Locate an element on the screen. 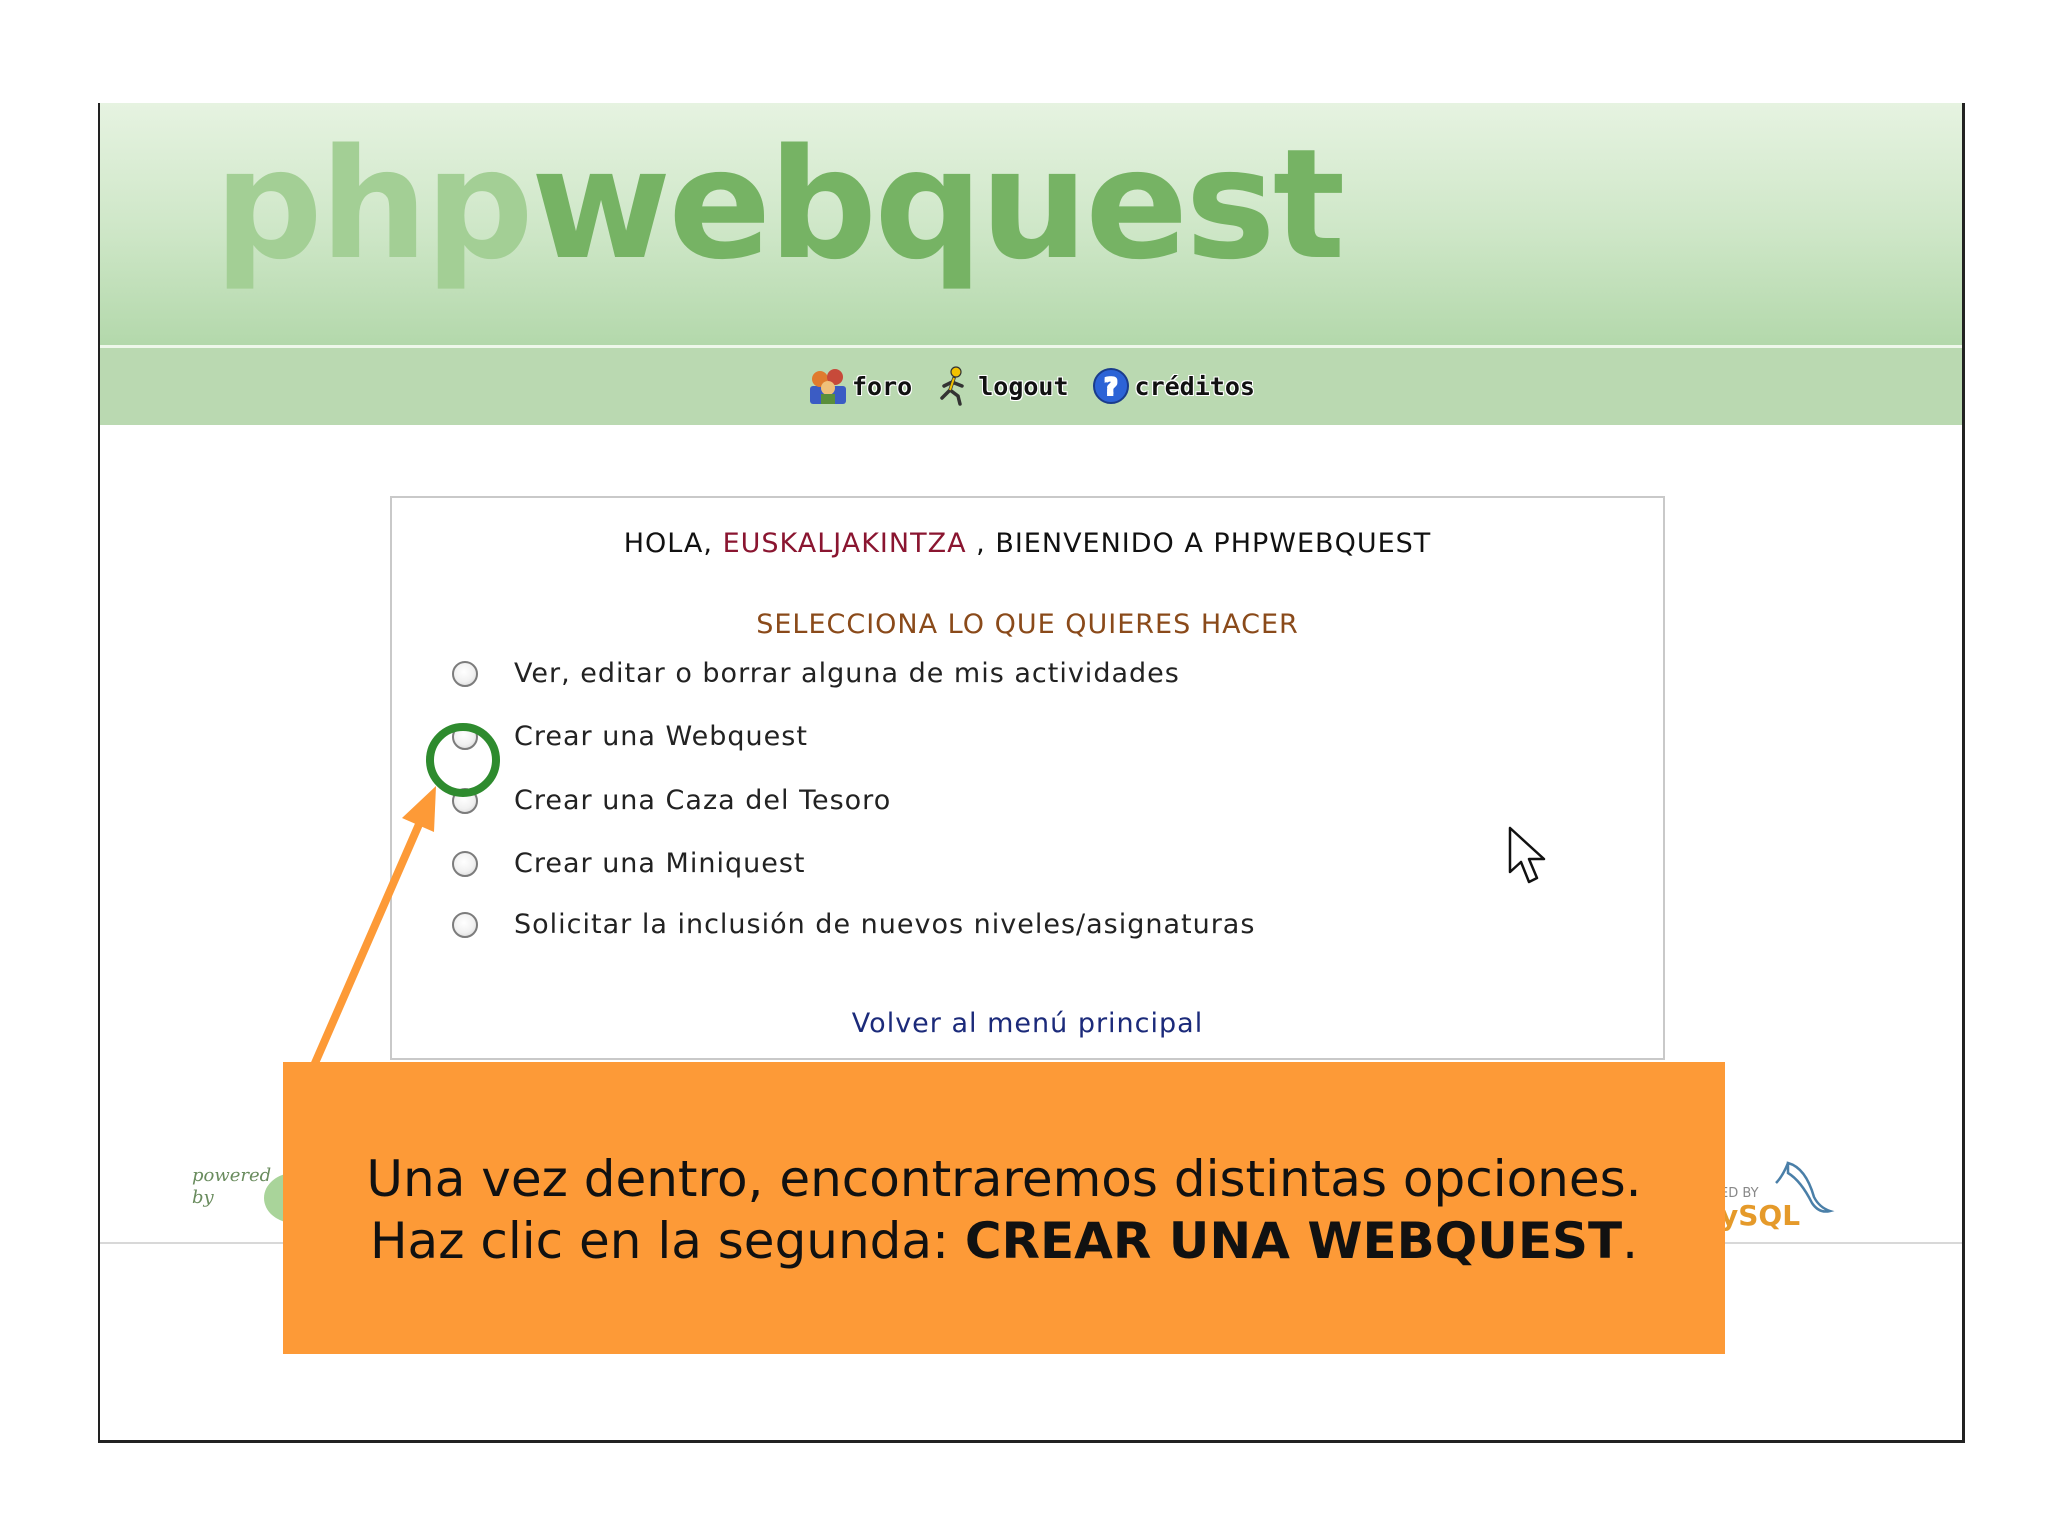  nav-link-creditos: ? créditos is located at coordinates (1173, 386).